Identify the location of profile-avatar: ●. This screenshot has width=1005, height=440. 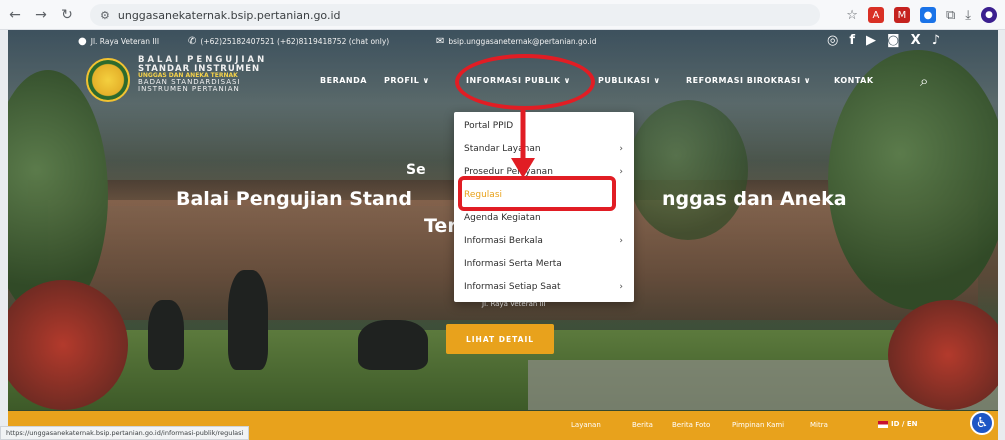
(989, 15).